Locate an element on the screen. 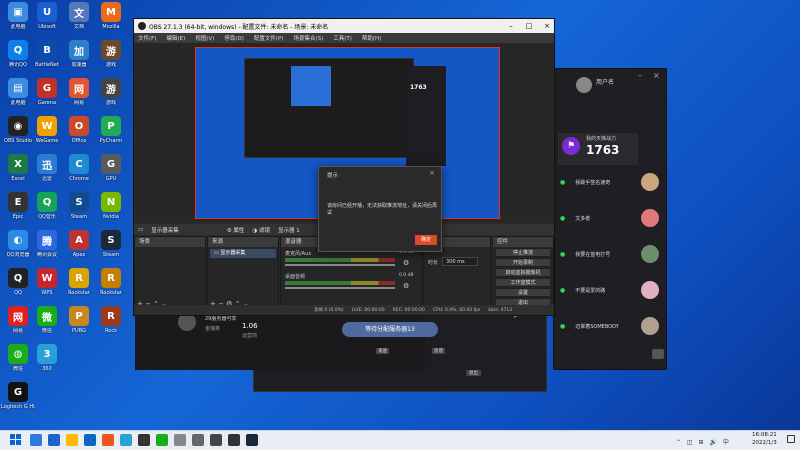  desktop-icon: Q QQ音乐 is located at coordinates (47, 213).